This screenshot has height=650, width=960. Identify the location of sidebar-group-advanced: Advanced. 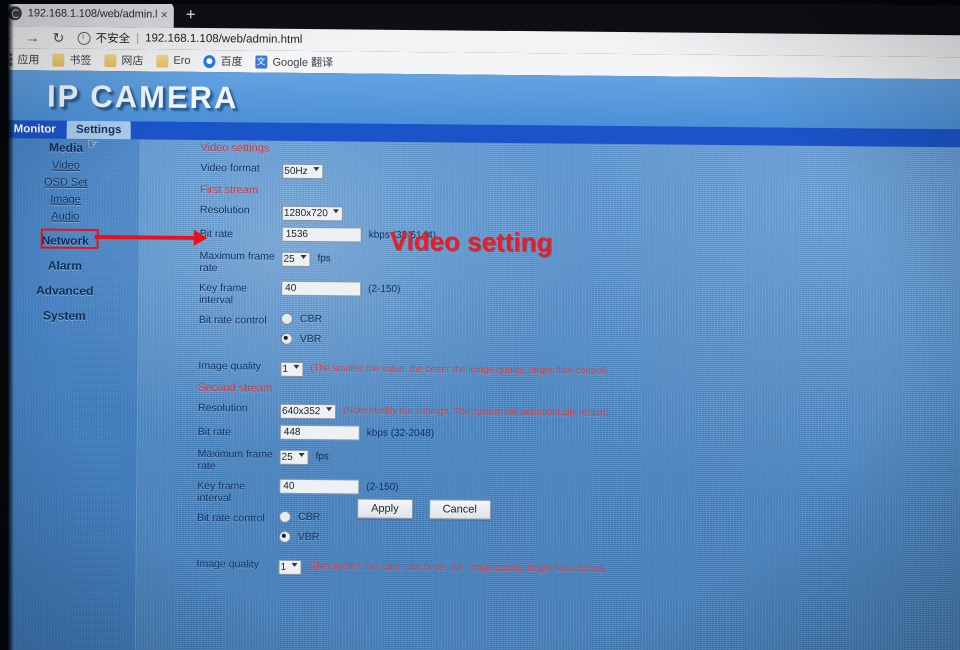
(69, 290).